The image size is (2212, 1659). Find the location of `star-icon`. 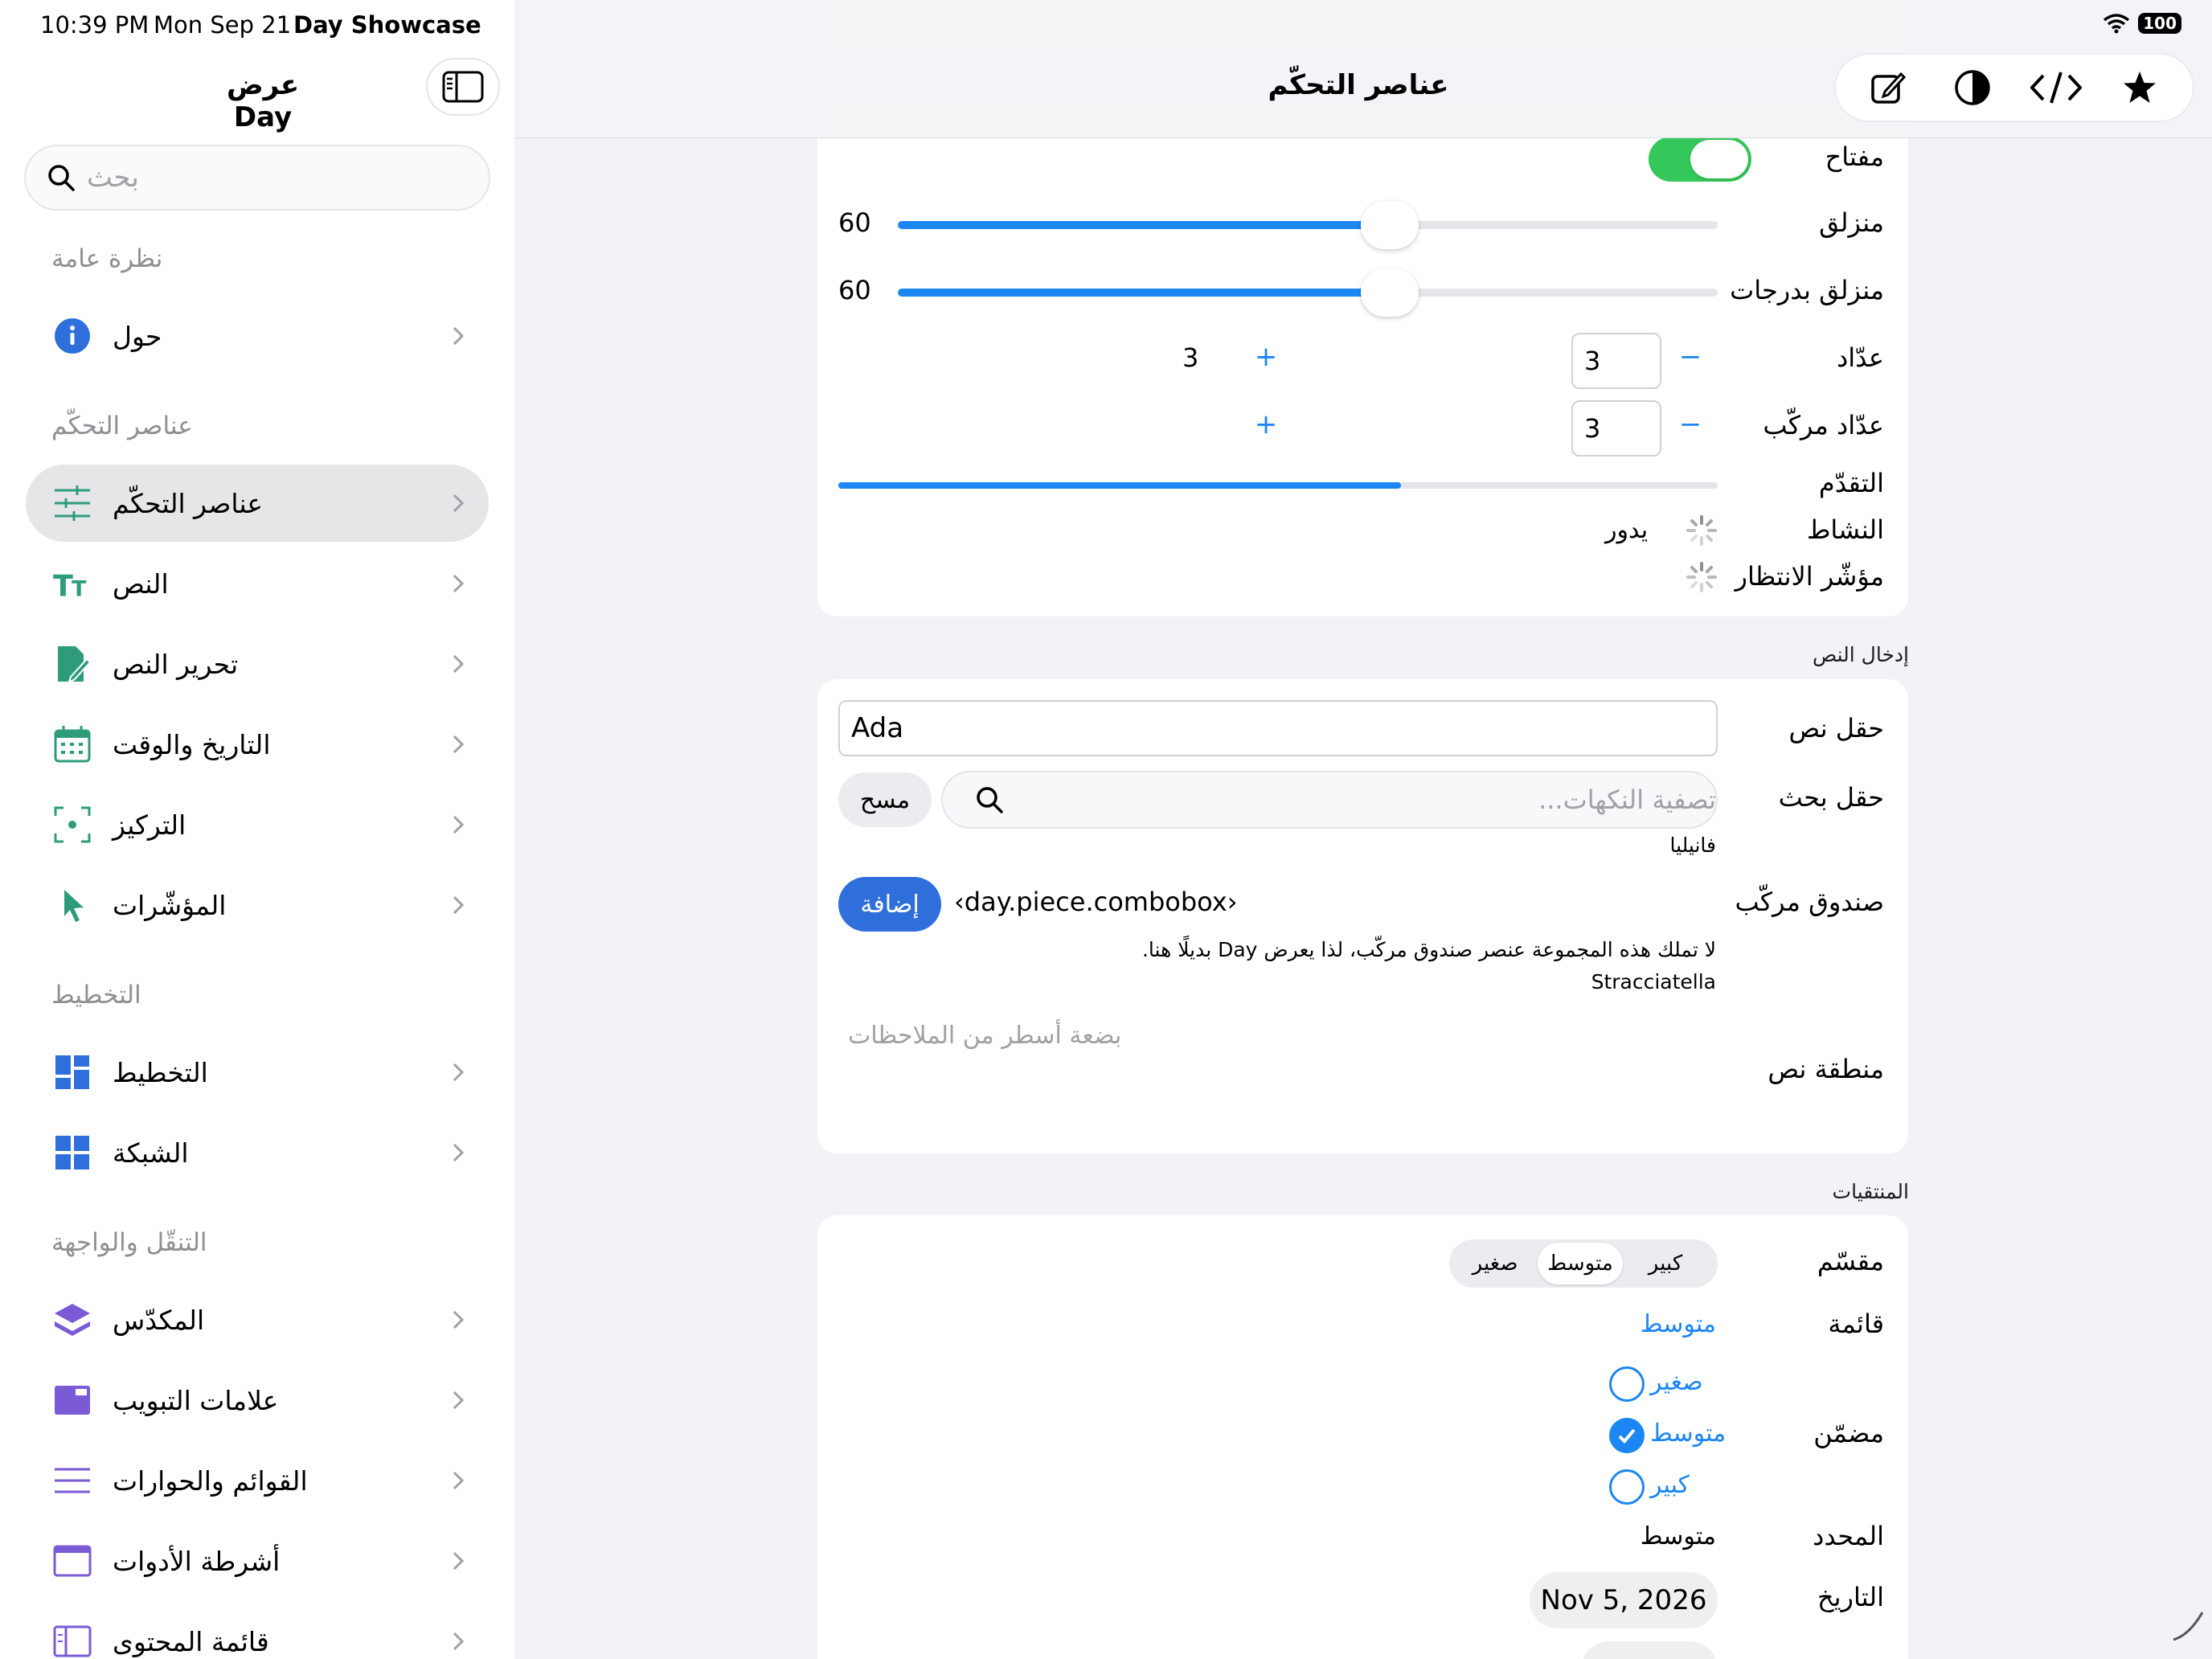

star-icon is located at coordinates (2140, 87).